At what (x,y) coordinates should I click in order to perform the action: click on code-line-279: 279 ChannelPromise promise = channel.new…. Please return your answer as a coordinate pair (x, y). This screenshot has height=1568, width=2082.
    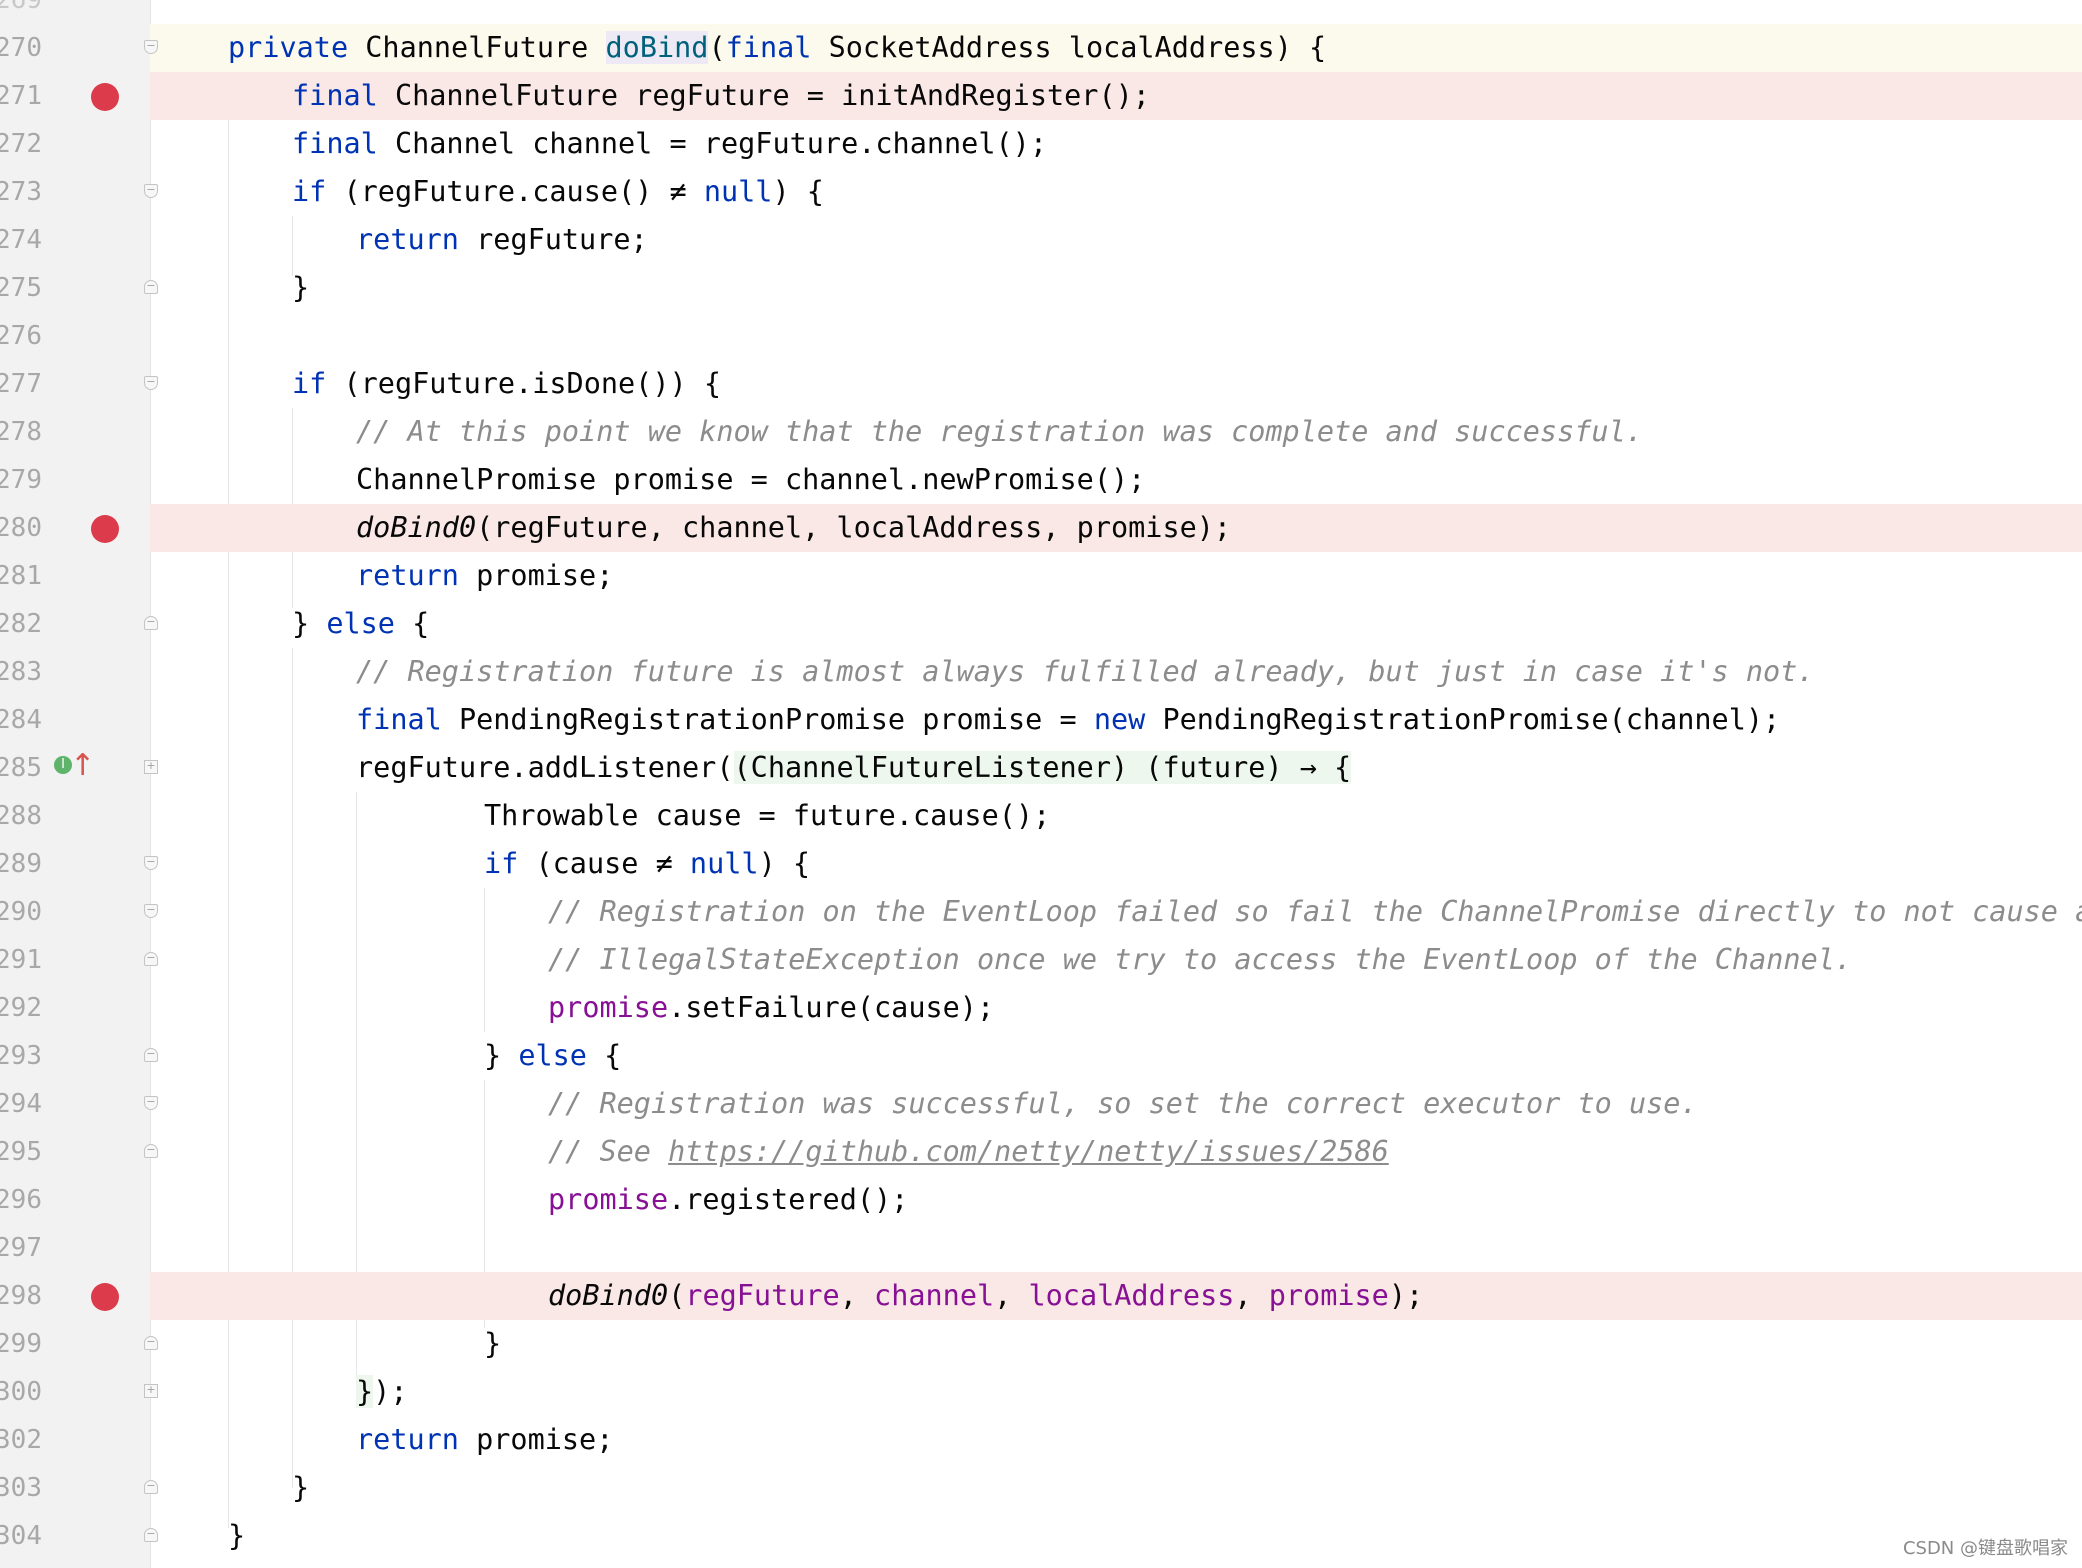
    Looking at the image, I should click on (1041, 480).